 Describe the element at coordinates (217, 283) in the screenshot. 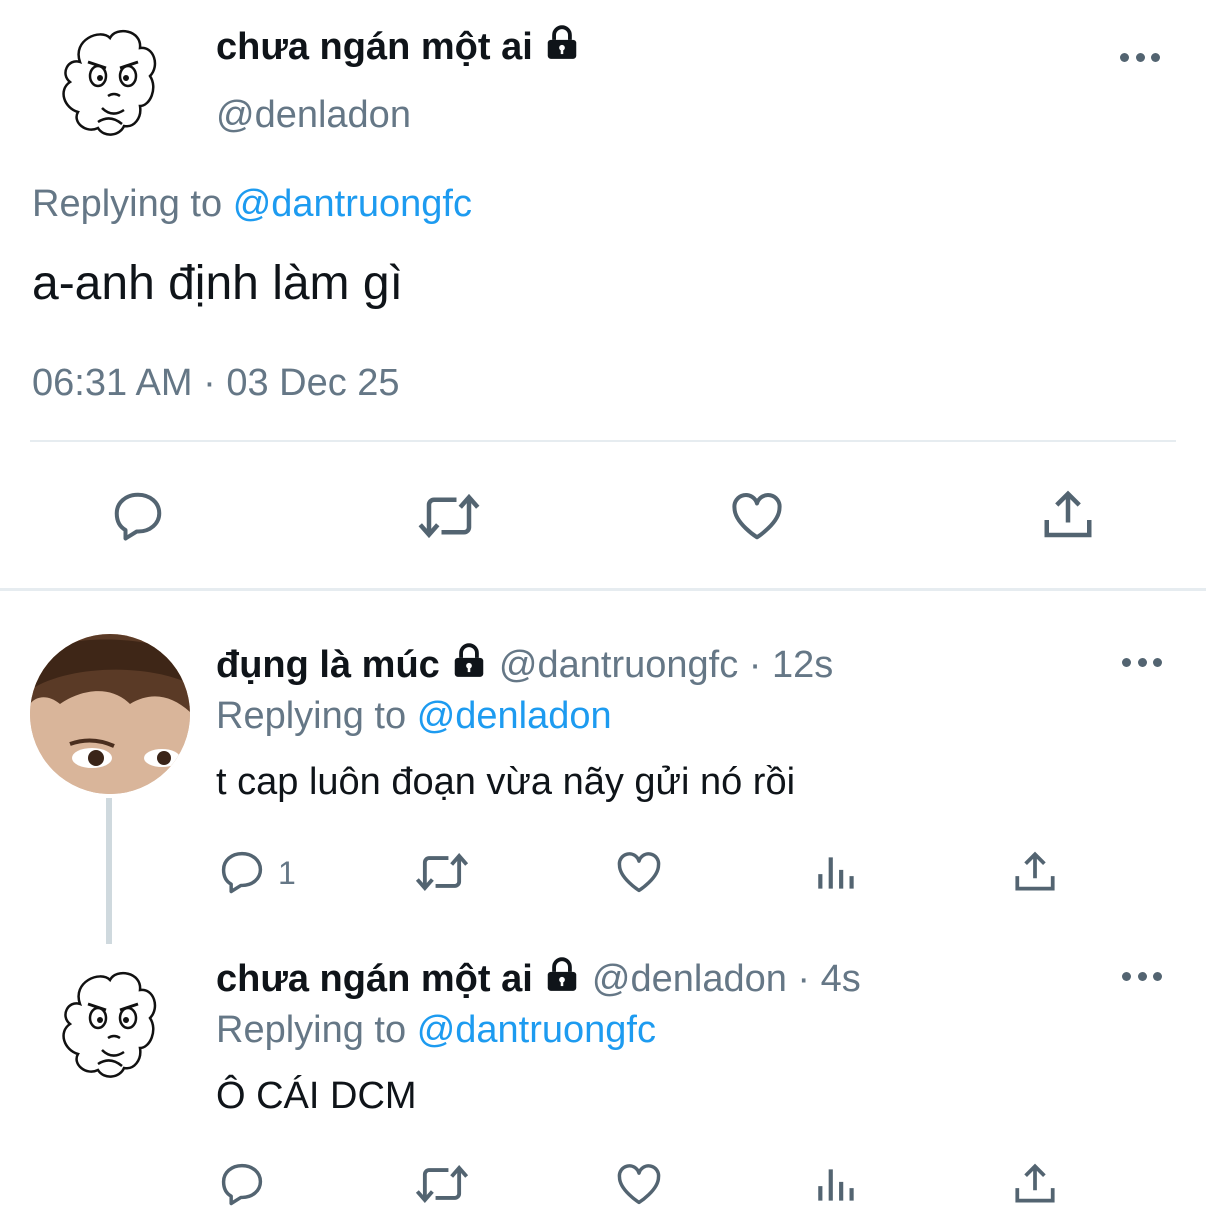

I see `tweet-text: a-anh định làm gì` at that location.